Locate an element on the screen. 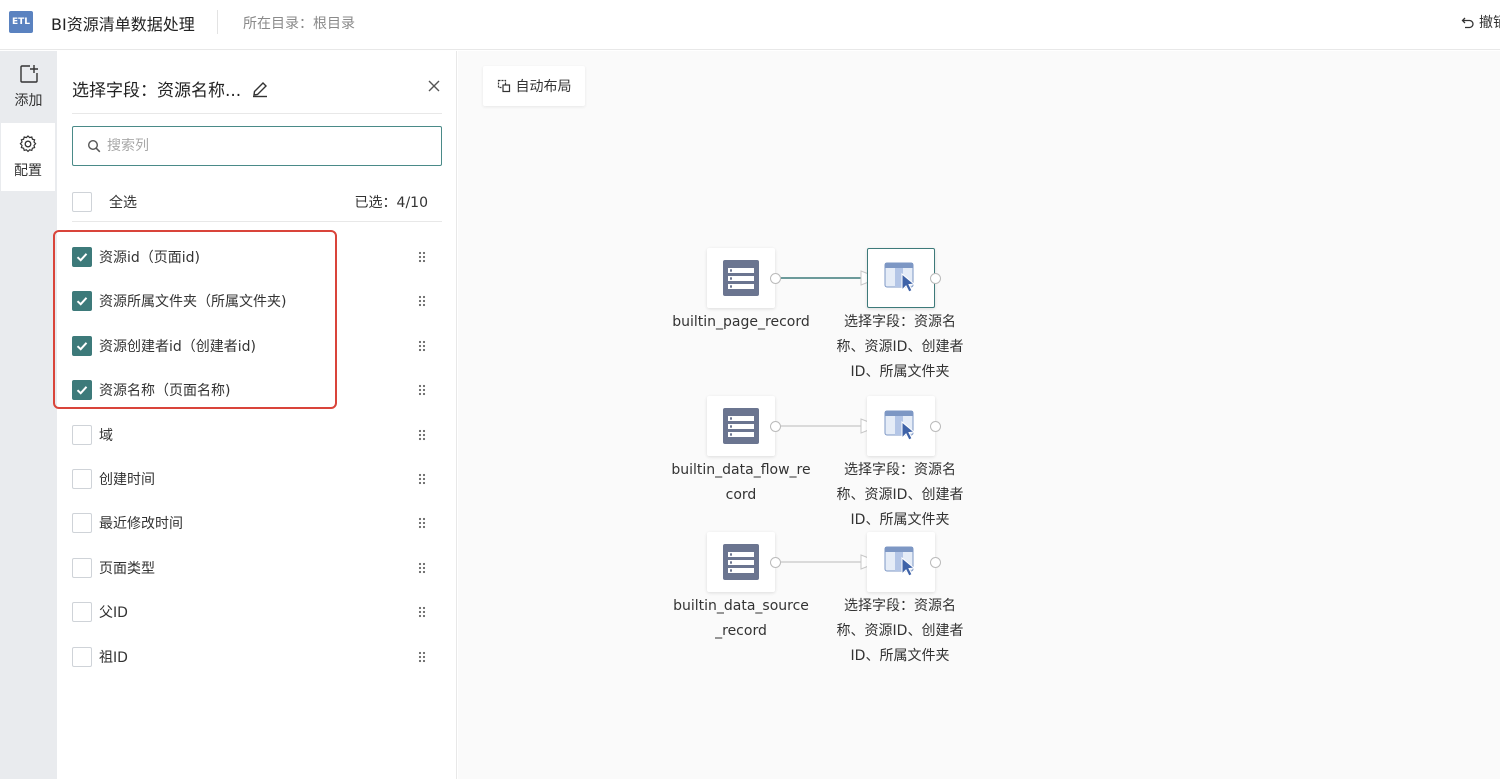 This screenshot has height=779, width=1500. source-node-label: builtin_data_flow_re is located at coordinates (741, 470).